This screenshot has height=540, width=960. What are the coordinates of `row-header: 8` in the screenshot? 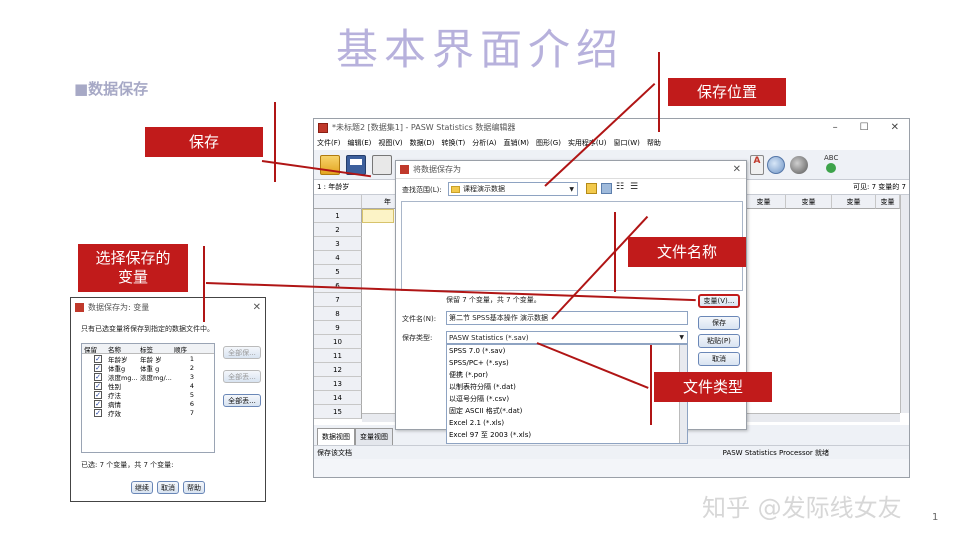 It's located at (338, 314).